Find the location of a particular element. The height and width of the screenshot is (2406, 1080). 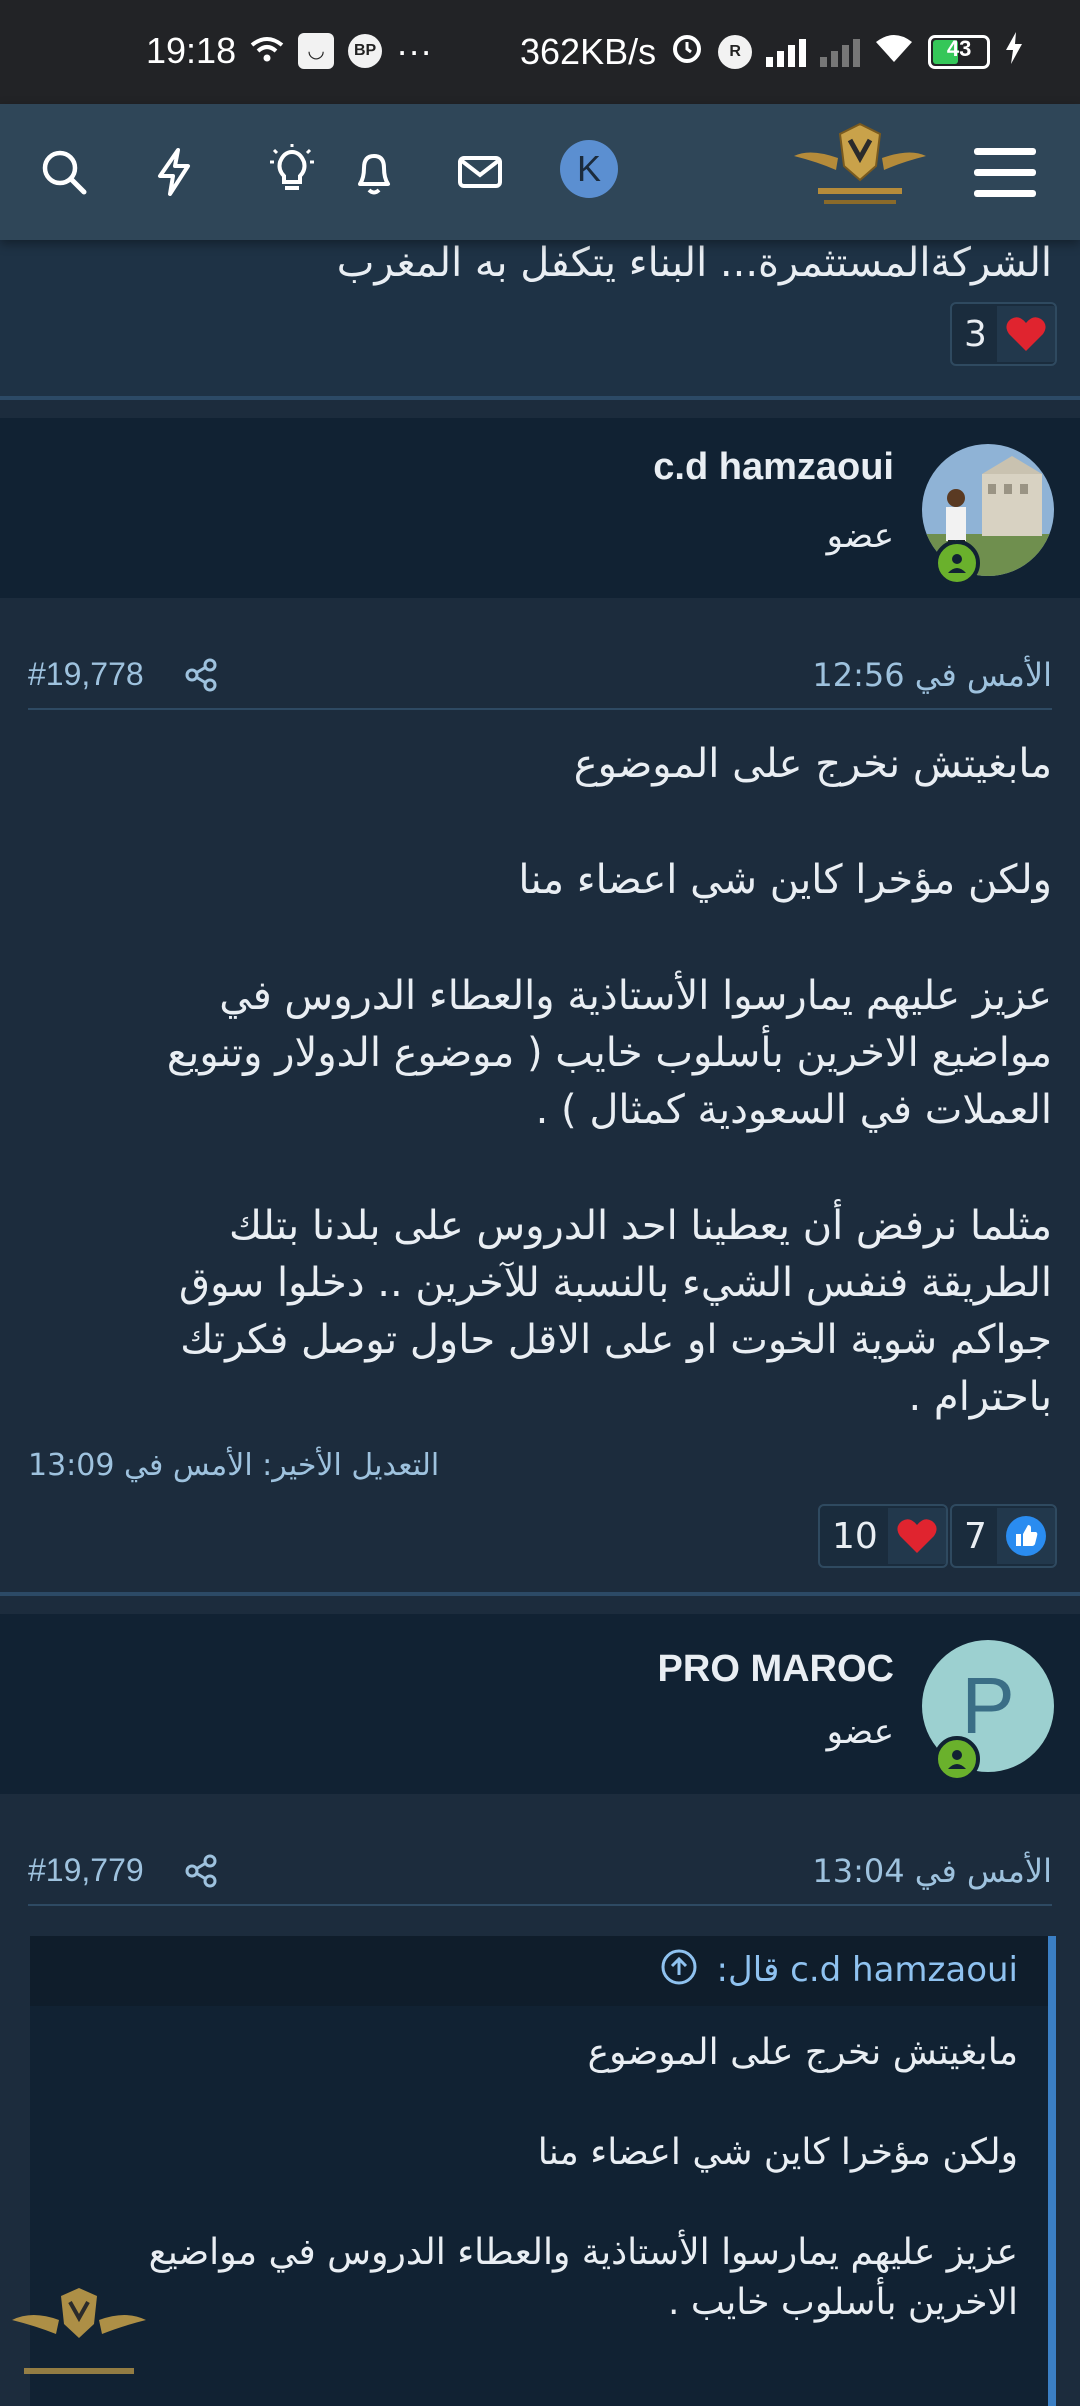

post-text-line: العملات في السعودية كمثال ) . is located at coordinates (793, 1110).